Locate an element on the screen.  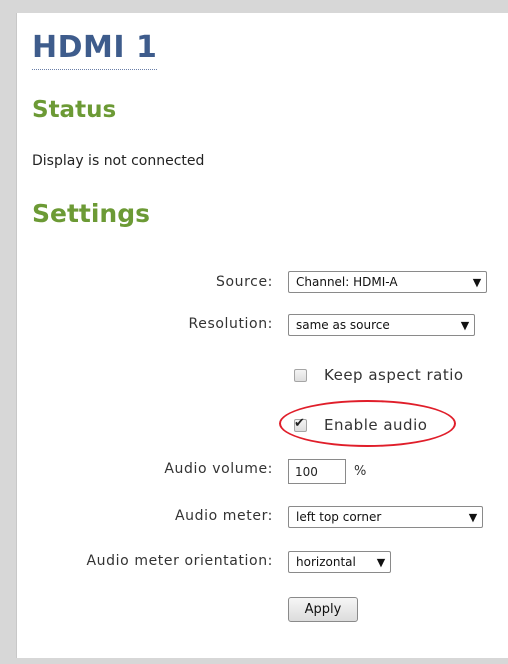
settings-heading: Settings is located at coordinates (91, 213).